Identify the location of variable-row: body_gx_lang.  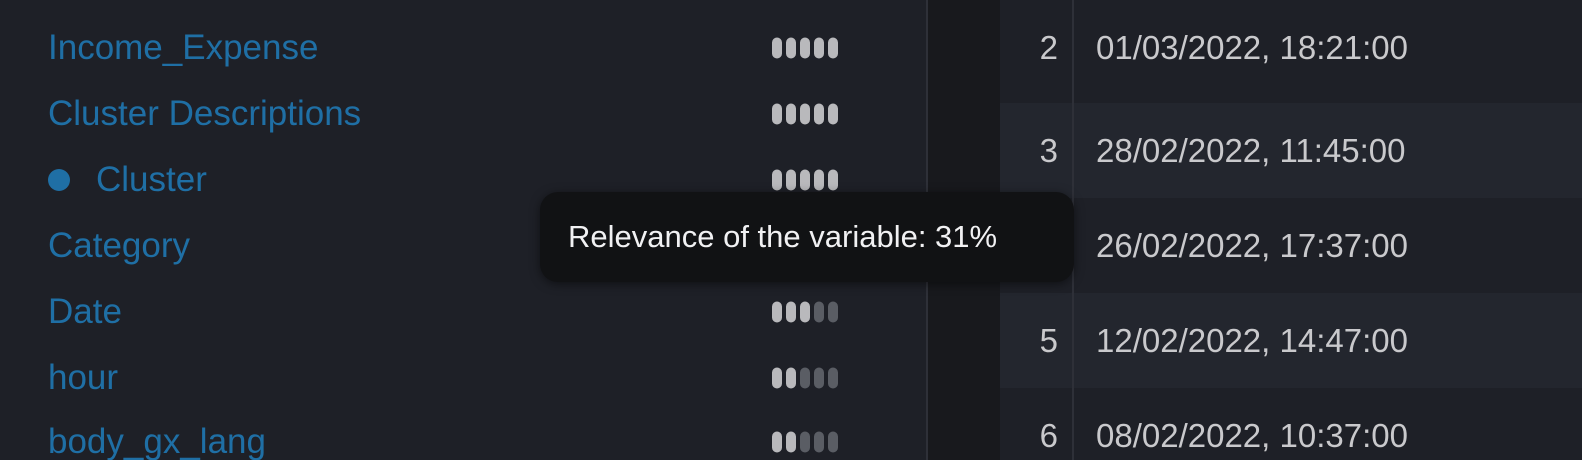
(448, 436).